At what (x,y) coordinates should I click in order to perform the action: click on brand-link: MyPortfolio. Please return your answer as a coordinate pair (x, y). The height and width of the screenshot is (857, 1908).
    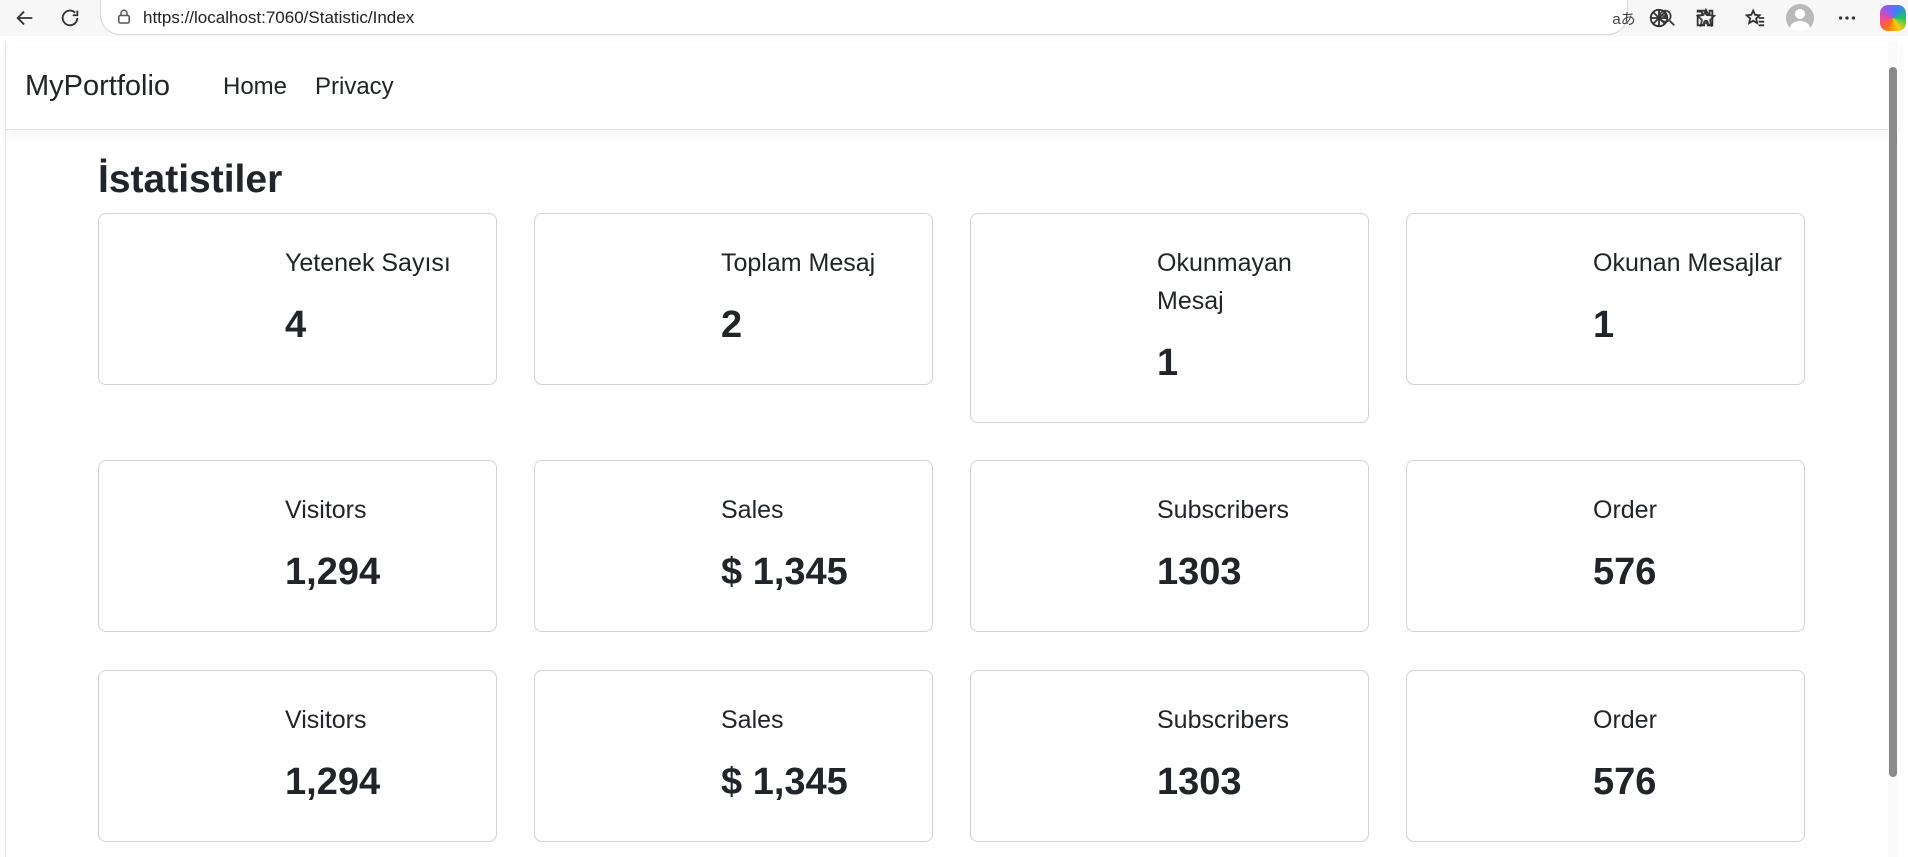
    Looking at the image, I should click on (97, 86).